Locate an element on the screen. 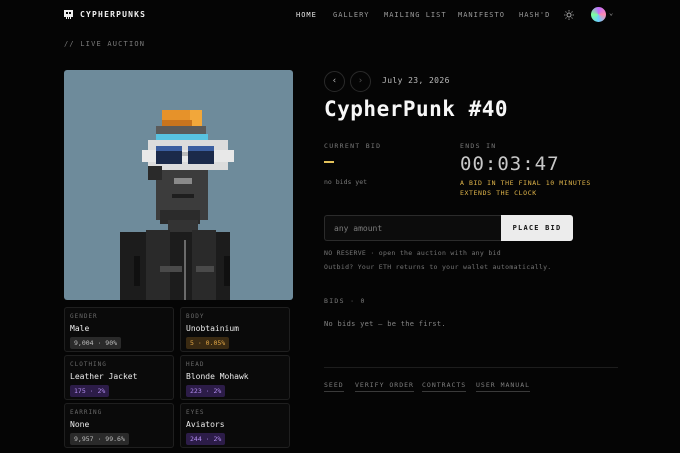 The height and width of the screenshot is (453, 680). chevron-left-icon: ‹ is located at coordinates (334, 81).